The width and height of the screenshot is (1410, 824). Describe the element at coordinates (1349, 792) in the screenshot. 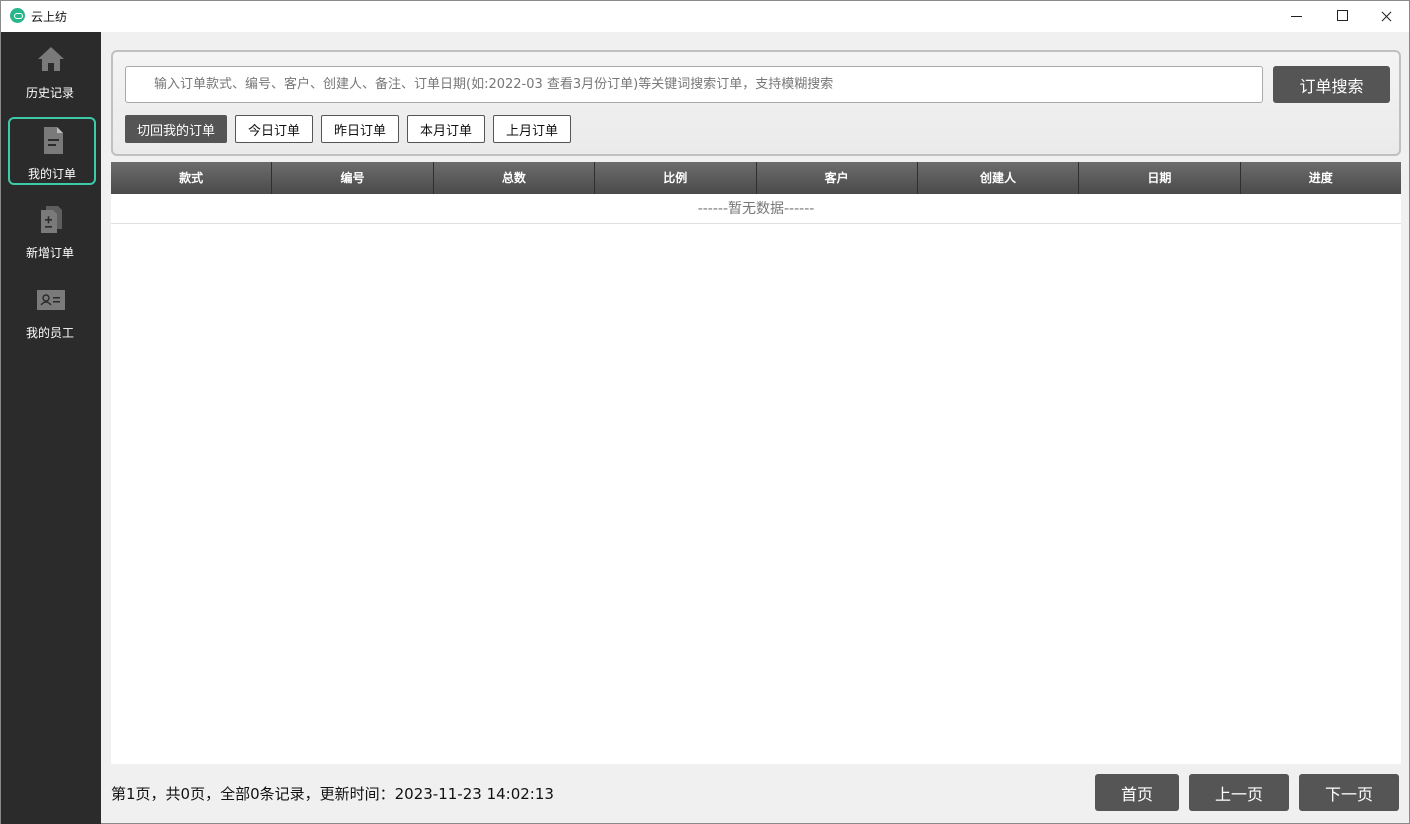

I see `next-page-button: 下一页` at that location.